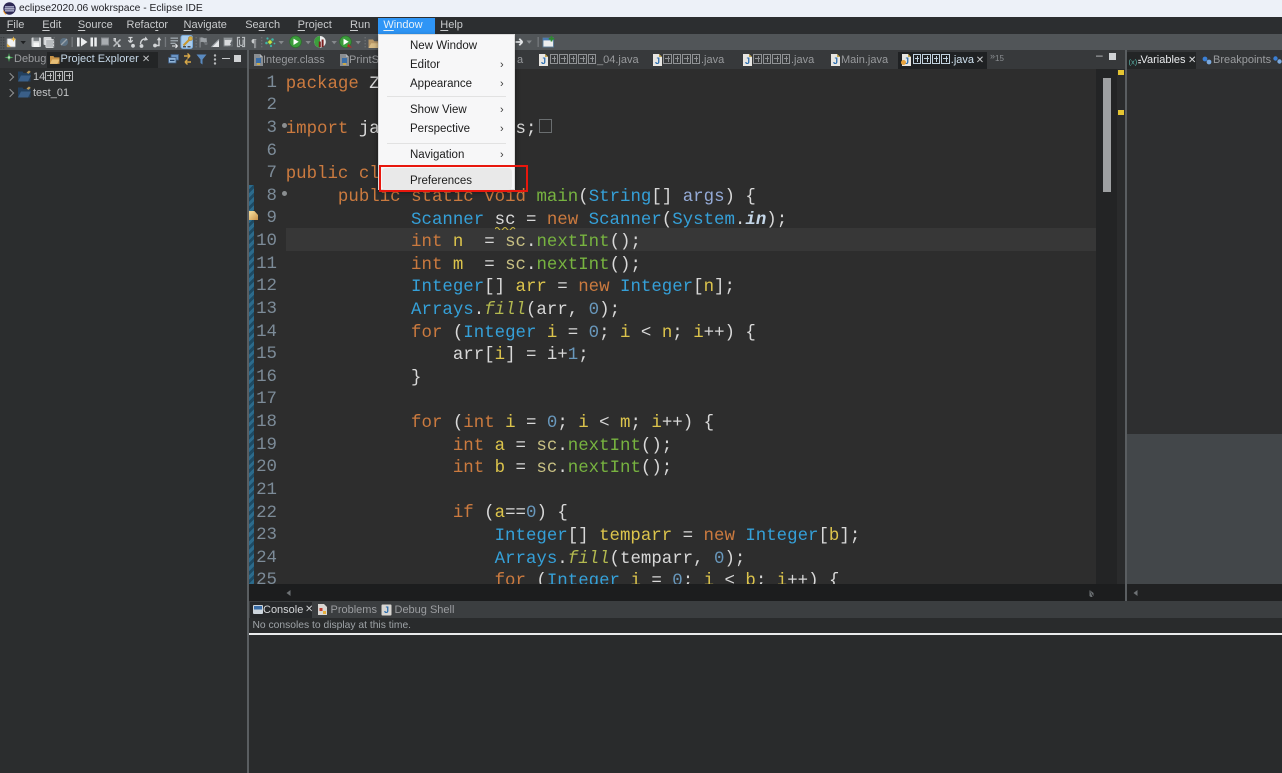  What do you see at coordinates (1133, 61) in the screenshot?
I see `svg-text: (x)` at bounding box center [1133, 61].